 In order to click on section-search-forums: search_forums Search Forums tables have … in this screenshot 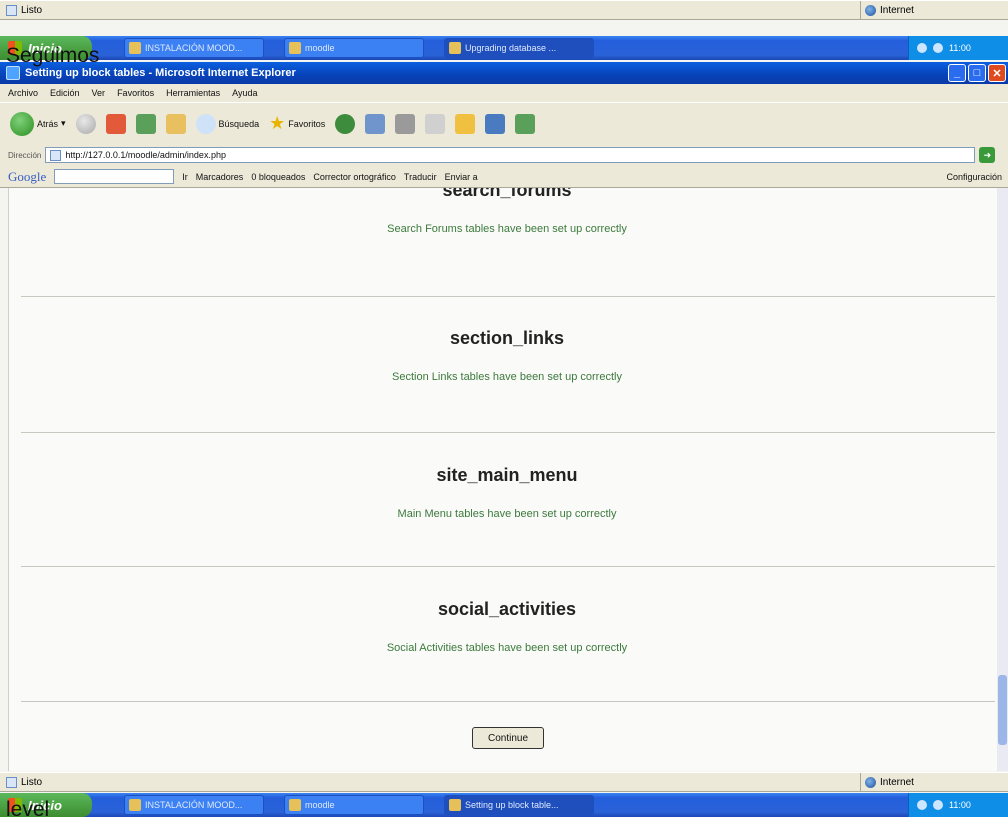, I will do `click(507, 211)`.